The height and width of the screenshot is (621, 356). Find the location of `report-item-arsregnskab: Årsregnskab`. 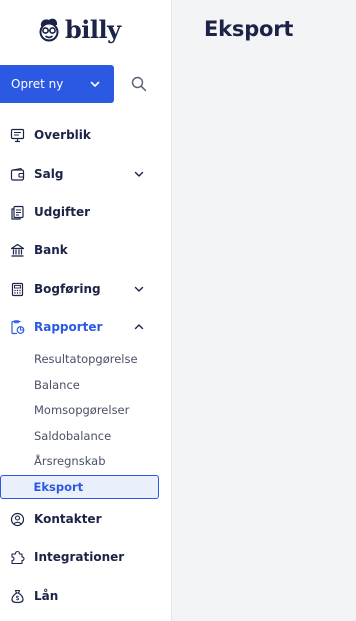

report-item-arsregnskab: Årsregnskab is located at coordinates (79, 461).